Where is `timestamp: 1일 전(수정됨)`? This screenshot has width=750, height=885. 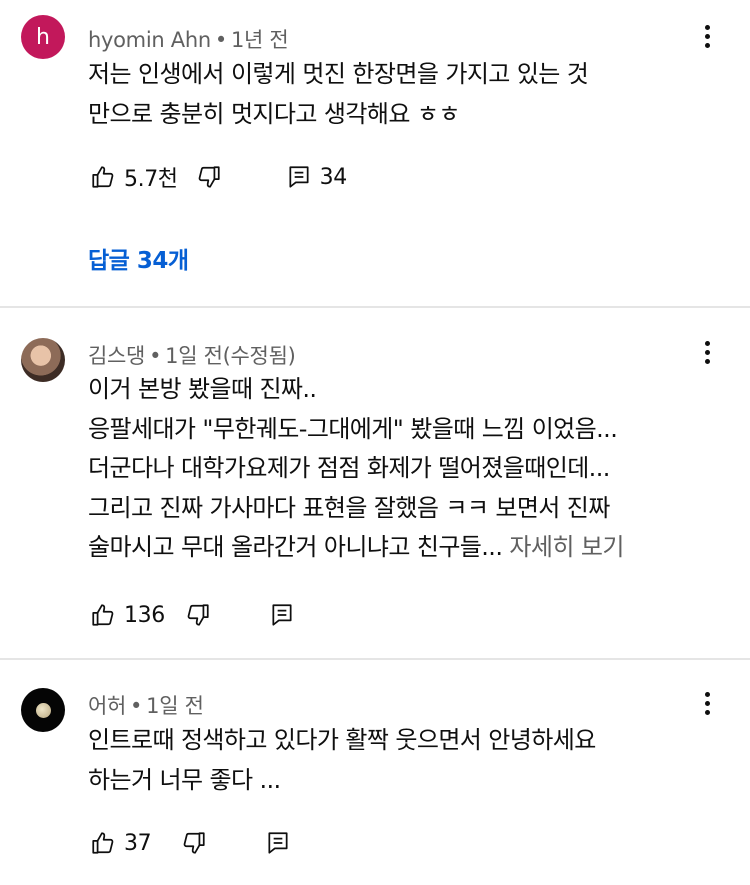
timestamp: 1일 전(수정됨) is located at coordinates (230, 356).